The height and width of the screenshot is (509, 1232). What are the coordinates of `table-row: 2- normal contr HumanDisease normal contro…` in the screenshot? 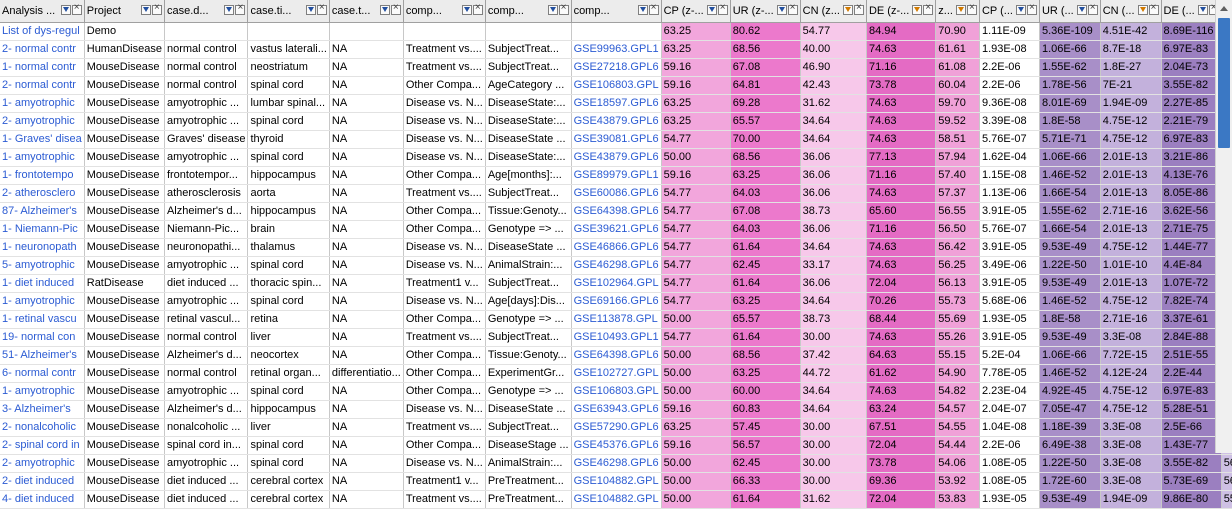 It's located at (616, 49).